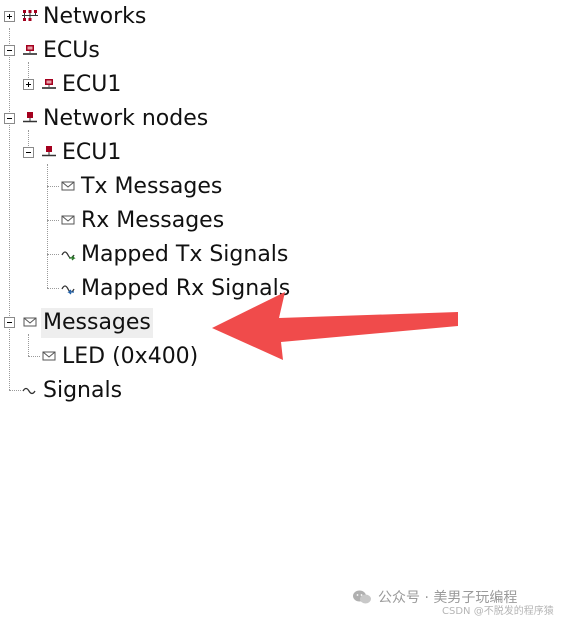 The image size is (564, 620). What do you see at coordinates (30, 390) in the screenshot?
I see `signal-wave-icon` at bounding box center [30, 390].